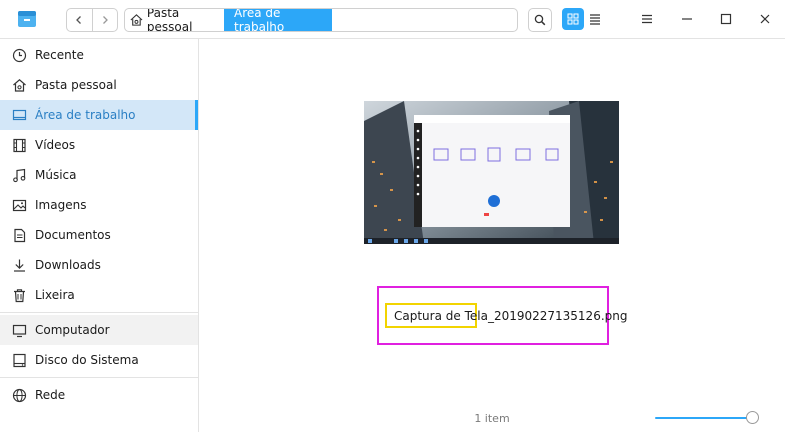 The height and width of the screenshot is (432, 785). What do you see at coordinates (19, 115) in the screenshot?
I see `desktop-icon` at bounding box center [19, 115].